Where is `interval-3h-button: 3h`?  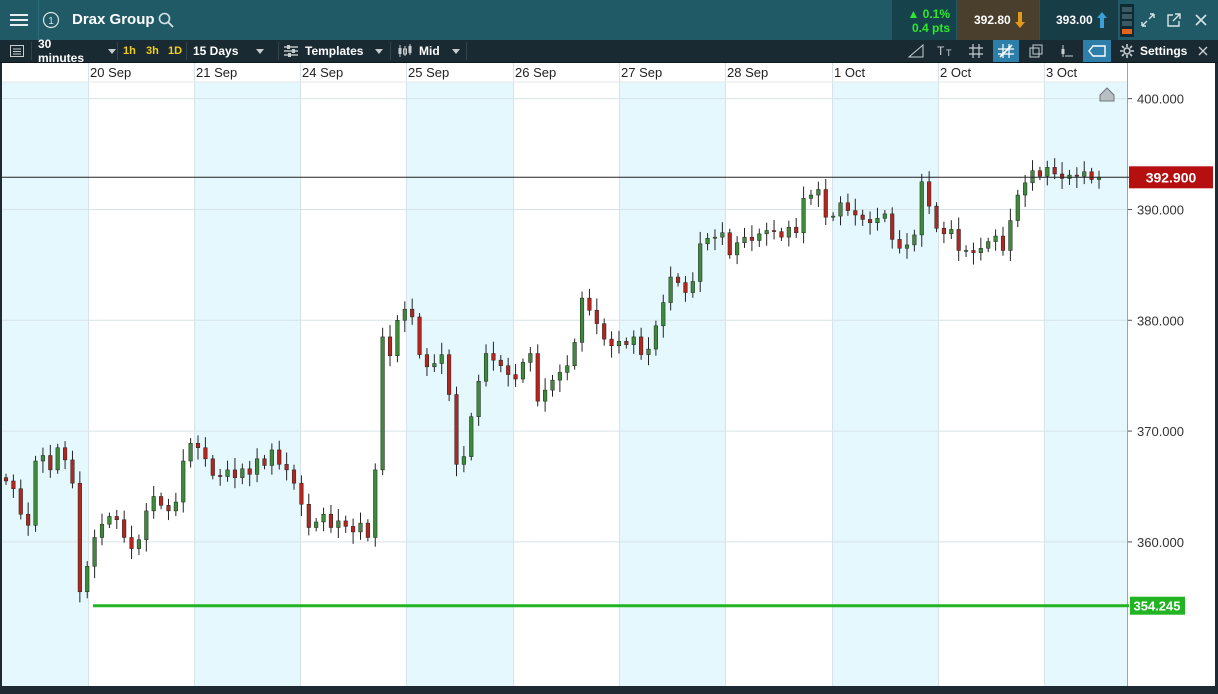
interval-3h-button: 3h is located at coordinates (152, 51).